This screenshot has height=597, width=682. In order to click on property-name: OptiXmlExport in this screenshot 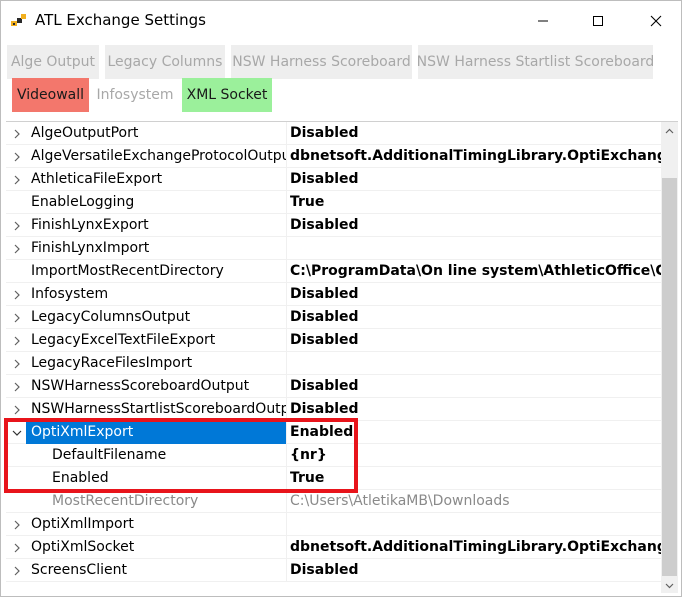, I will do `click(156, 432)`.